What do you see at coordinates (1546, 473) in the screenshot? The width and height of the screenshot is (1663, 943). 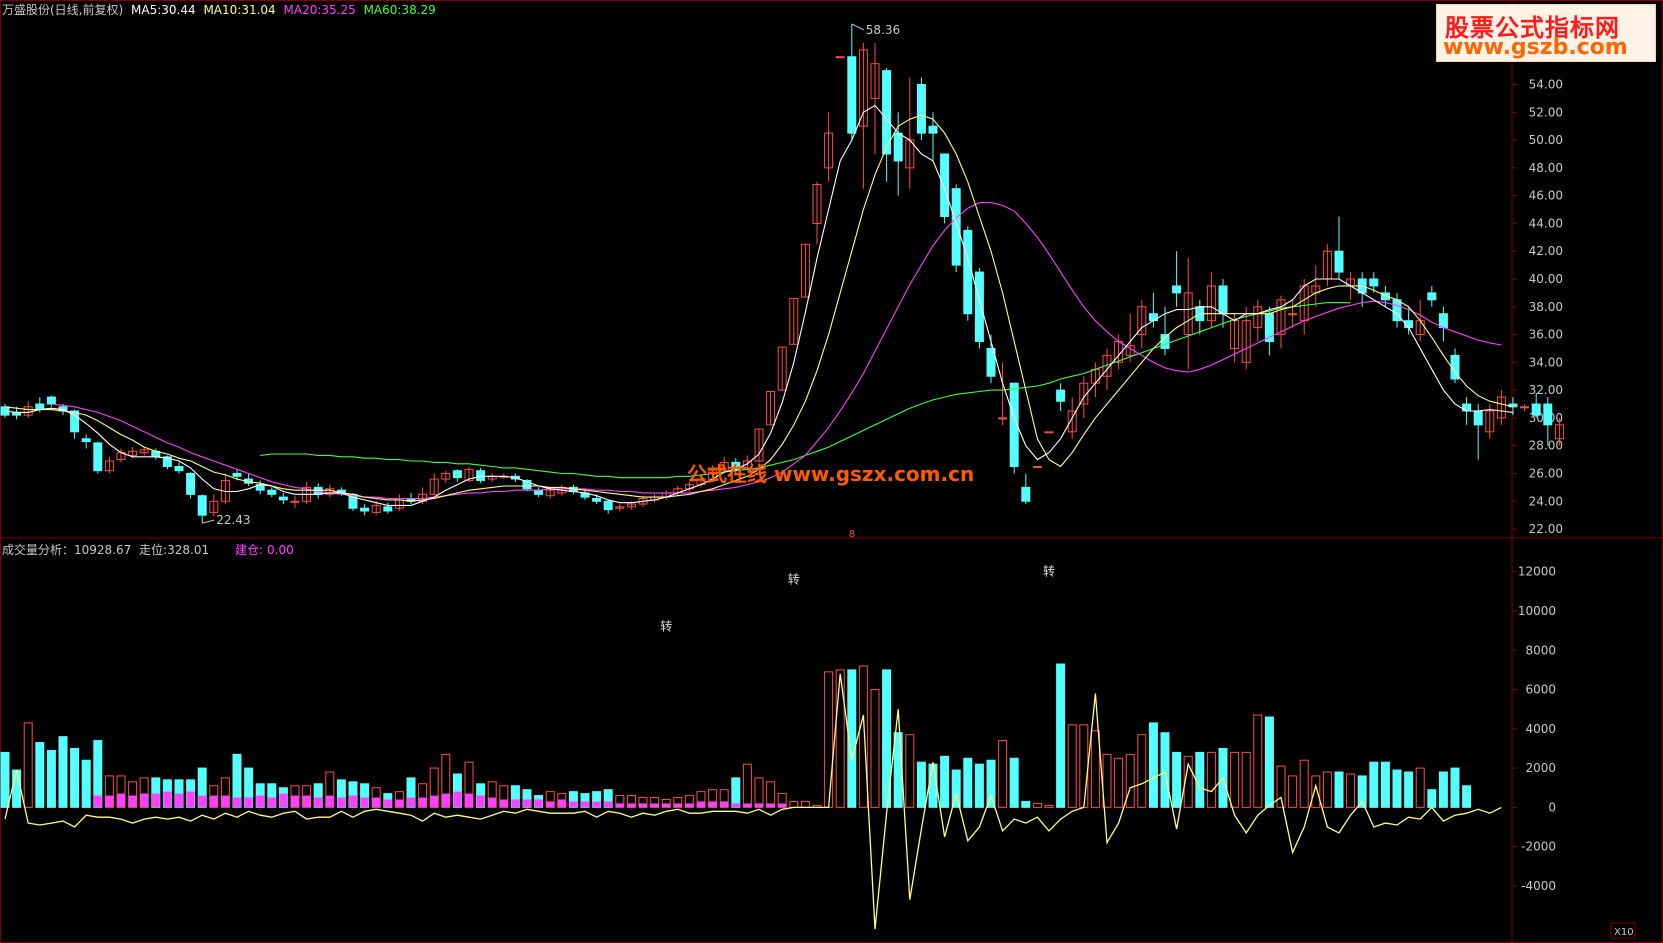 I see `price-tick-label: 26.00` at bounding box center [1546, 473].